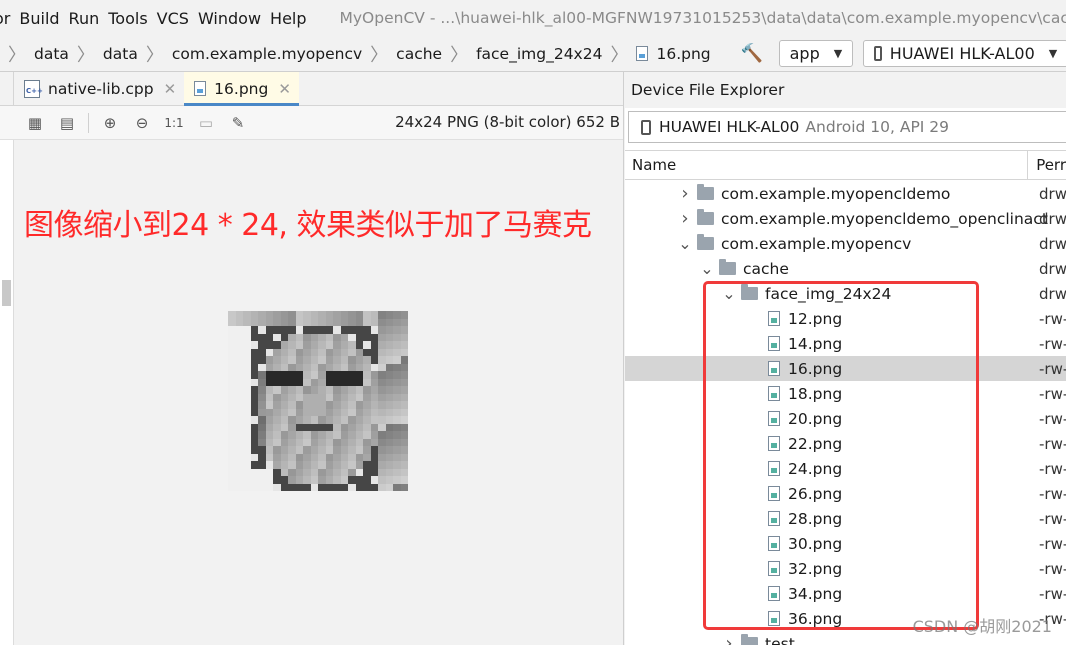 The height and width of the screenshot is (645, 1066). What do you see at coordinates (845, 268) in the screenshot?
I see `tree-folder-row: ⌄ cache drw` at bounding box center [845, 268].